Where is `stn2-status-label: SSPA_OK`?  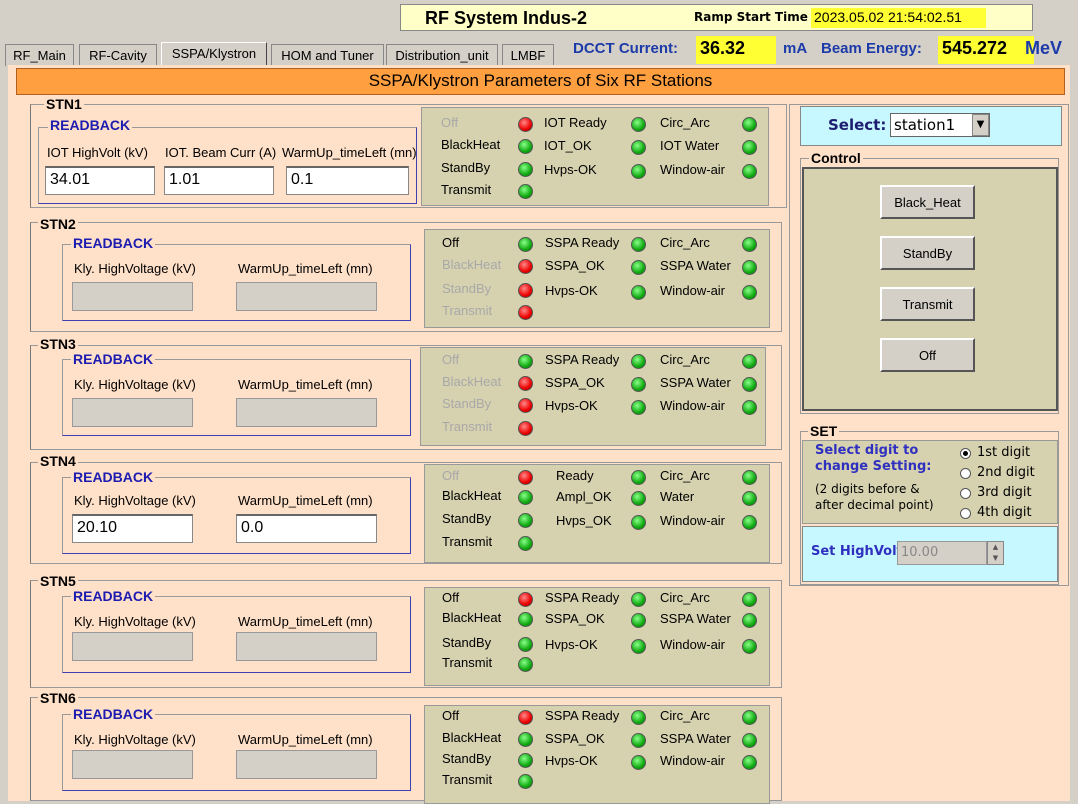 stn2-status-label: SSPA_OK is located at coordinates (575, 265).